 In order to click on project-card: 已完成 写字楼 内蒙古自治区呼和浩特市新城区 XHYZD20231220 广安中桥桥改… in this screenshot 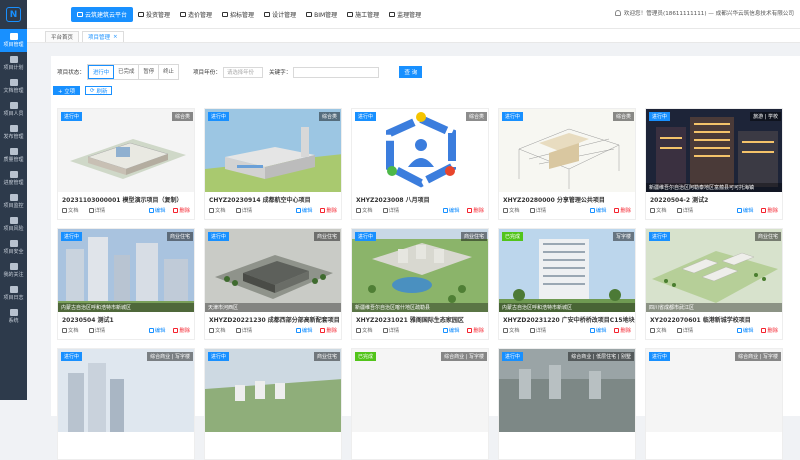, I will do `click(567, 284)`.